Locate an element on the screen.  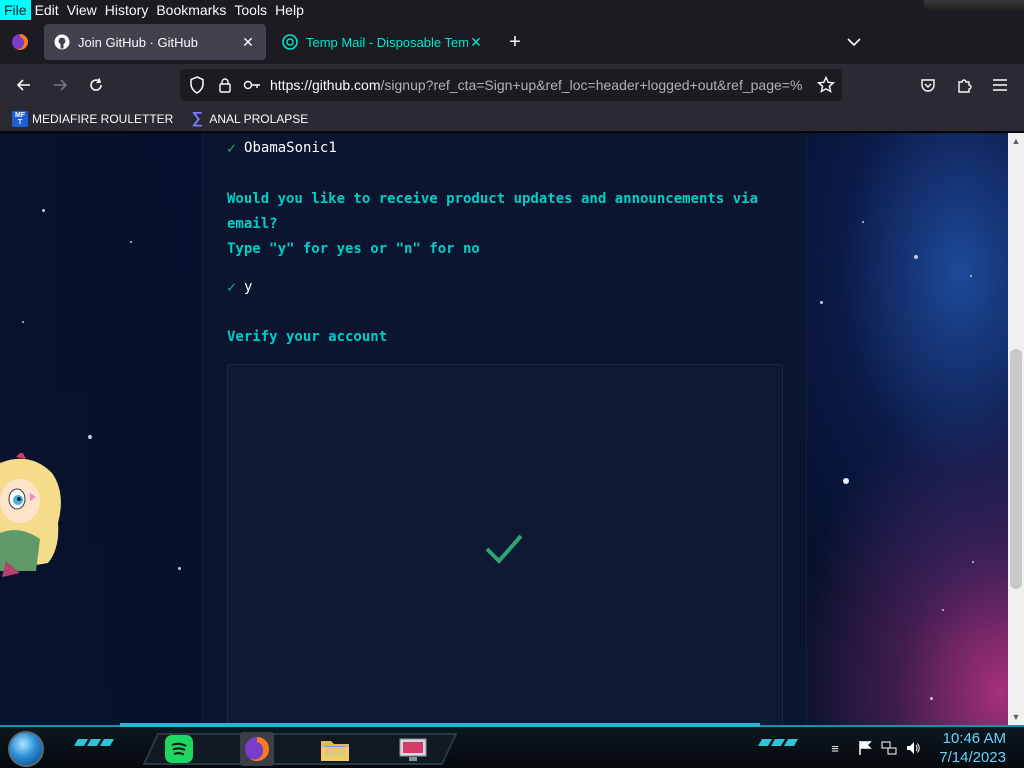
bookmark-mediafire: MF T MEDIAFIRE ROULETTER is located at coordinates (93, 118).